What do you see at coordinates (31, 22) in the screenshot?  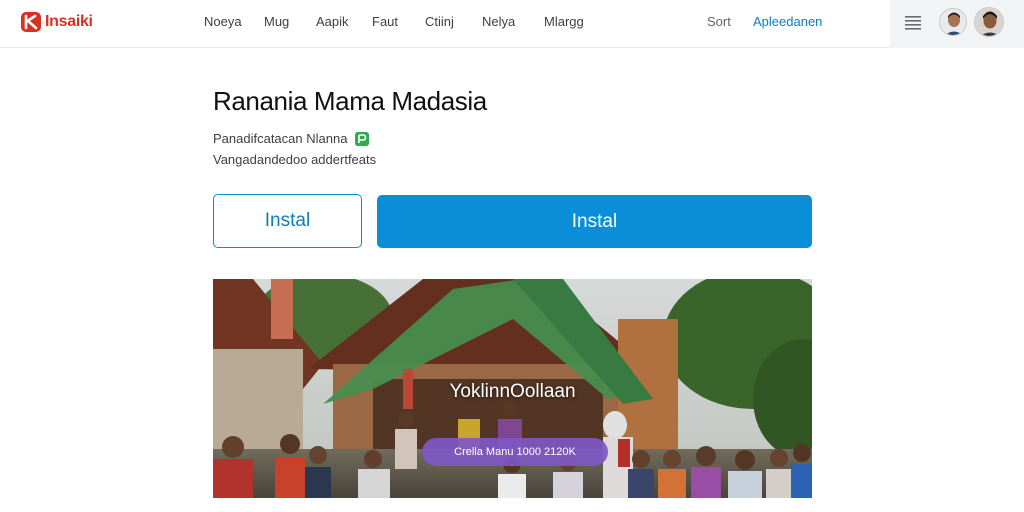 I see `brand-logo-icon` at bounding box center [31, 22].